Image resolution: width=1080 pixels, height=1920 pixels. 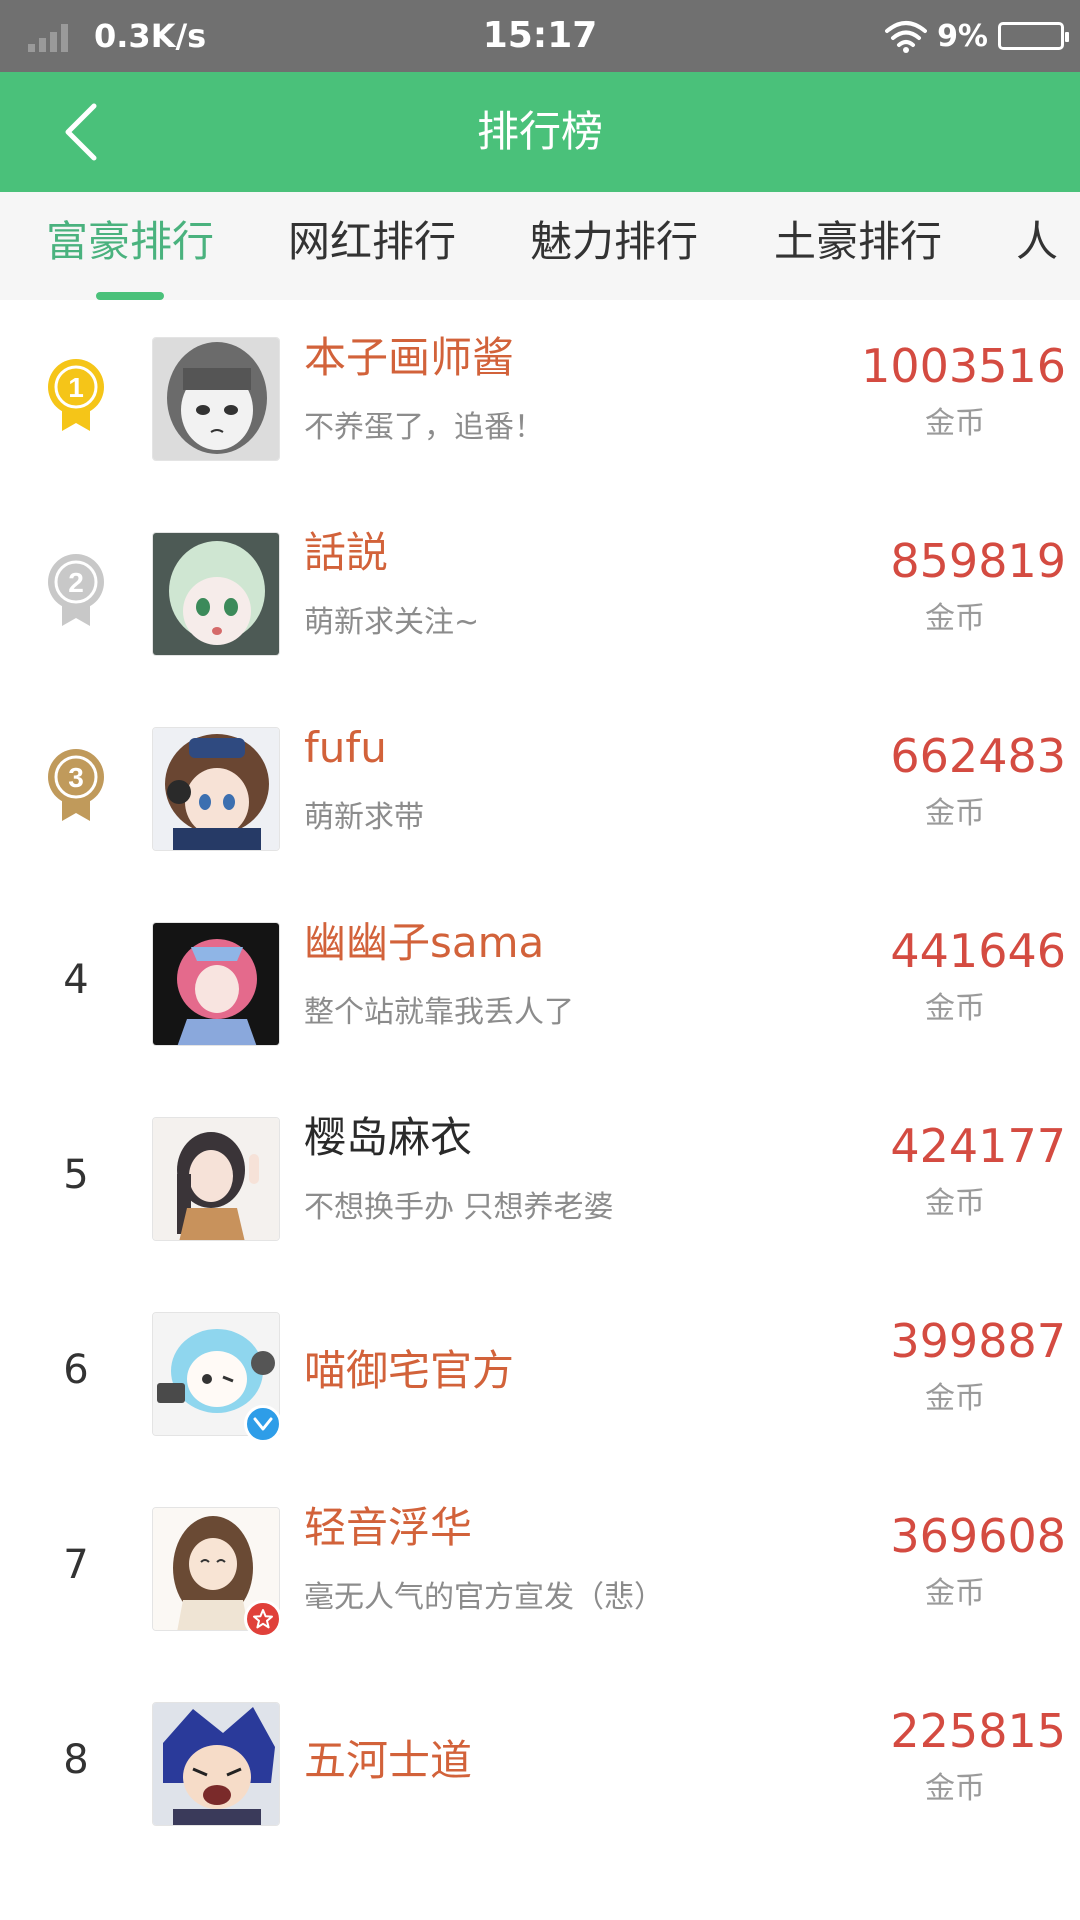 What do you see at coordinates (978, 756) in the screenshot?
I see `coin-count: 662483` at bounding box center [978, 756].